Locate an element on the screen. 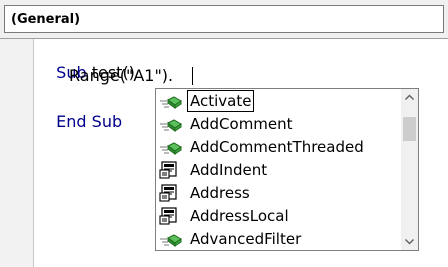  scrollbar-thumb is located at coordinates (409, 129).